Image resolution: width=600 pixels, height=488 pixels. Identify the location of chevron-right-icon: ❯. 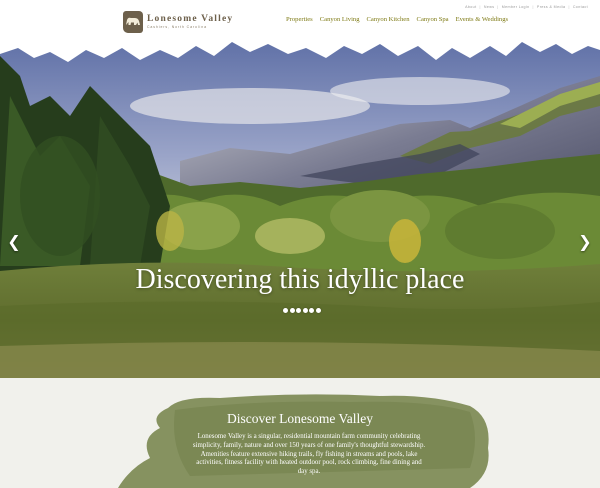
(585, 242).